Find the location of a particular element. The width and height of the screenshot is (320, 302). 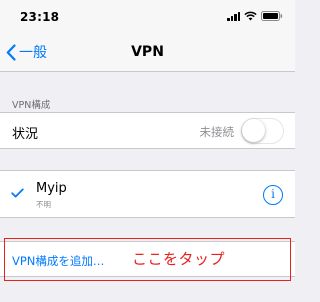

vpn-toggle is located at coordinates (262, 131).